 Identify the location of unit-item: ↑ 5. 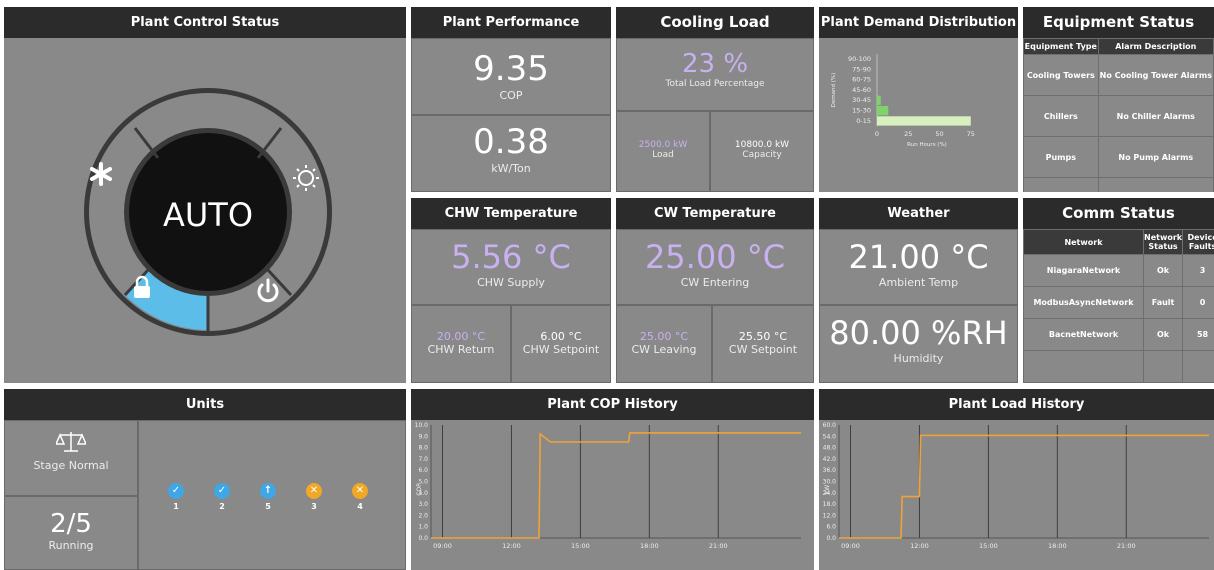
(268, 497).